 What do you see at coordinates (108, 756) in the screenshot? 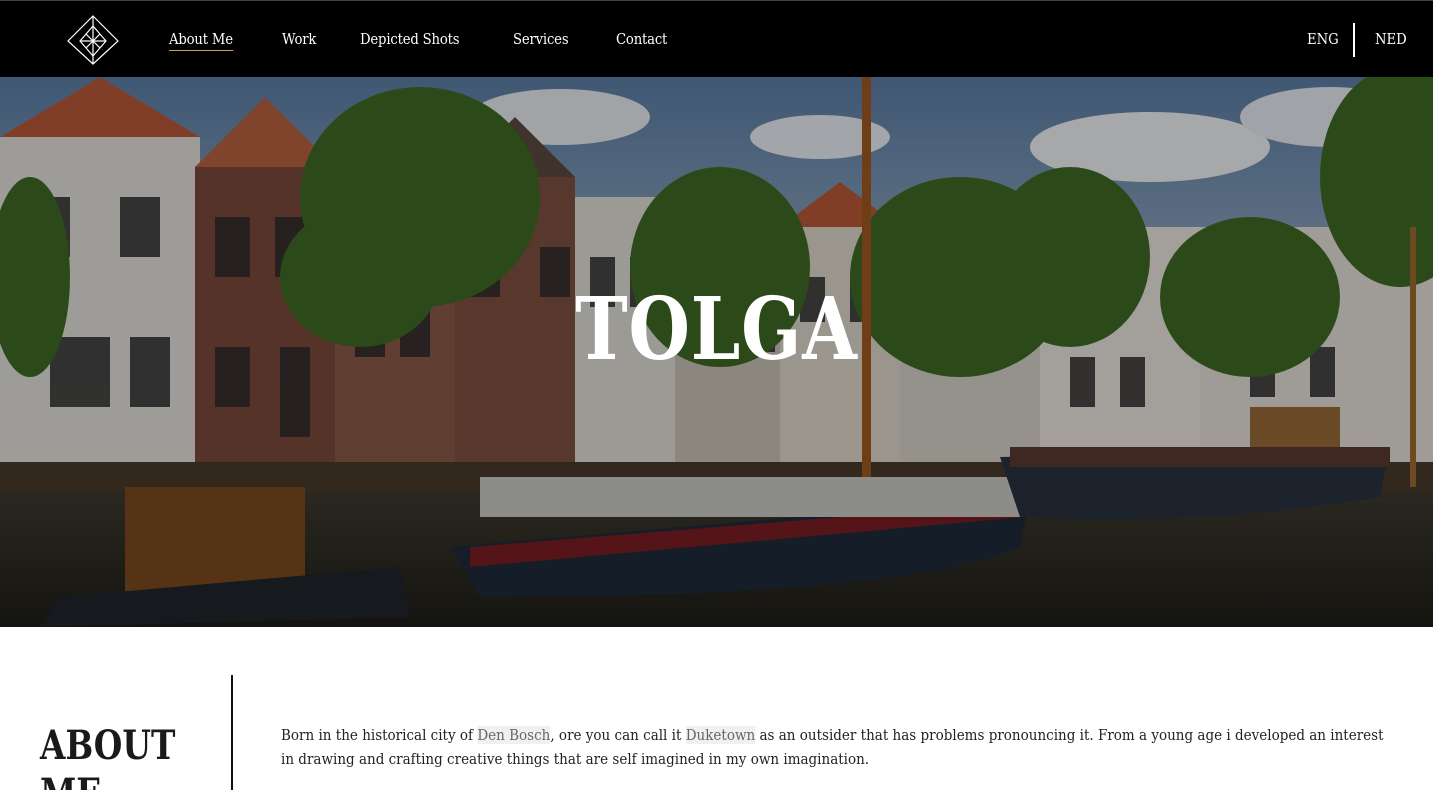
I see `about-heading: ABOUT ME` at bounding box center [108, 756].